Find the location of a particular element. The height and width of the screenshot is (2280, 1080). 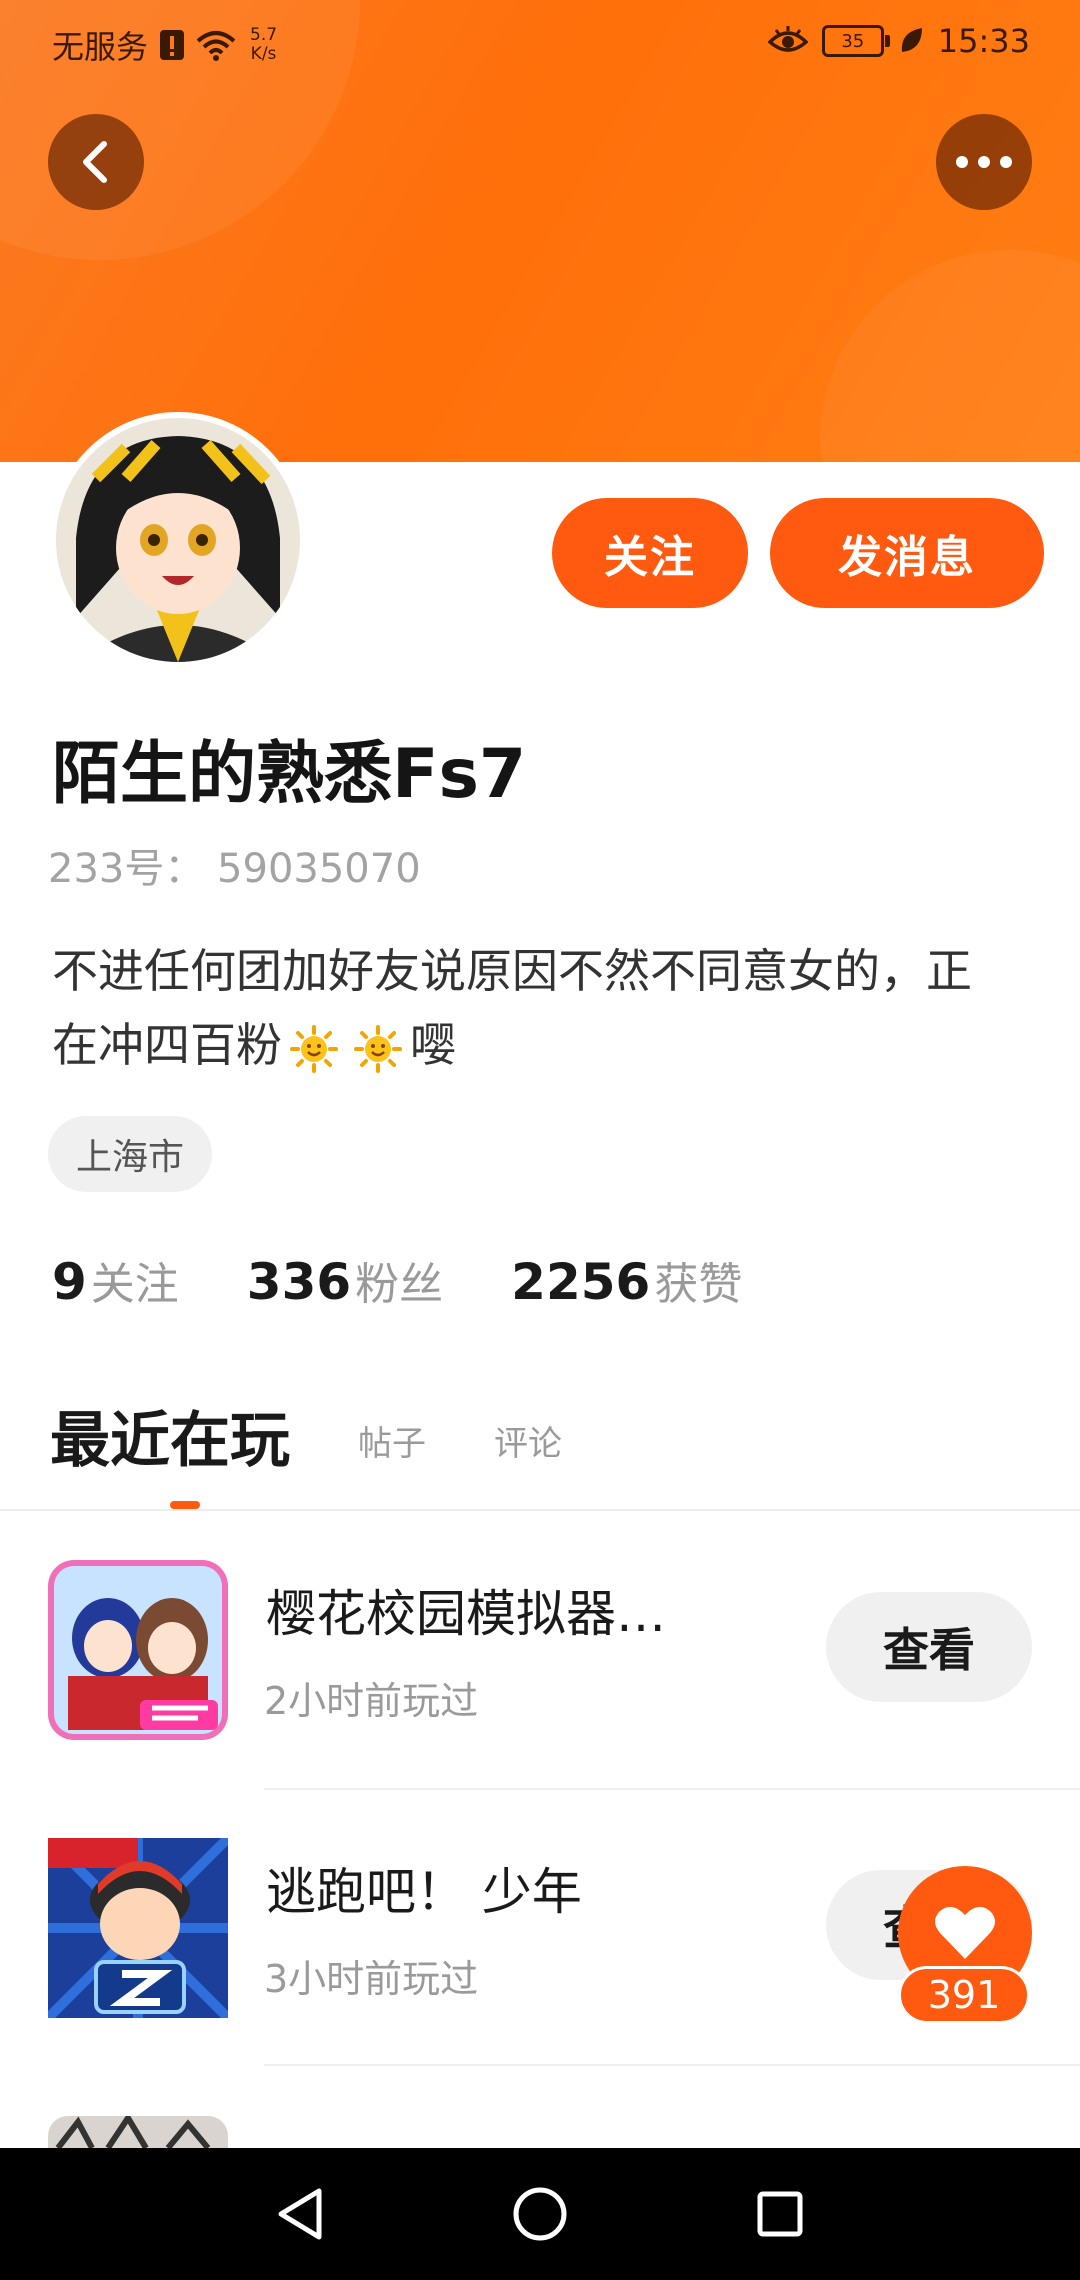

nav-back-button is located at coordinates (300, 2214).